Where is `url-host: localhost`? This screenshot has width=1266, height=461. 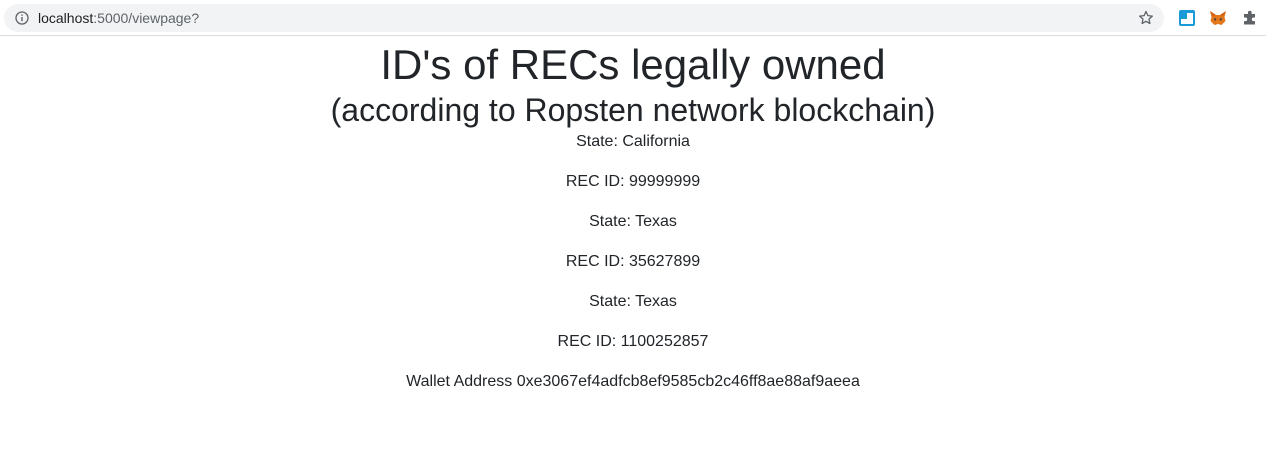 url-host: localhost is located at coordinates (66, 18).